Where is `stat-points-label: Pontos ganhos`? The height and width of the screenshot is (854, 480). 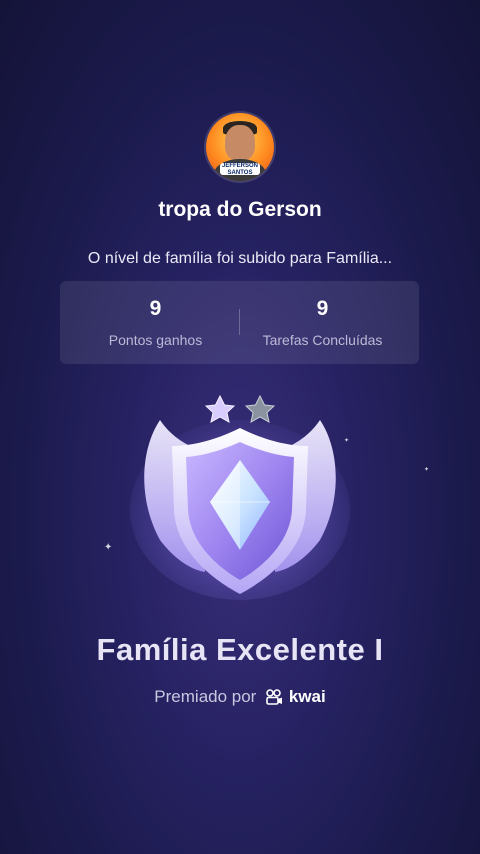
stat-points-label: Pontos ganhos is located at coordinates (155, 340).